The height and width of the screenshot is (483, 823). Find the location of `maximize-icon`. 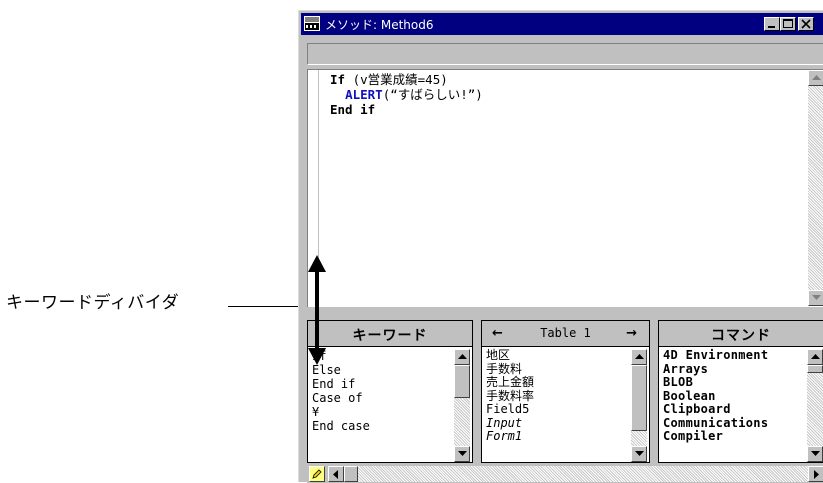

maximize-icon is located at coordinates (788, 23).